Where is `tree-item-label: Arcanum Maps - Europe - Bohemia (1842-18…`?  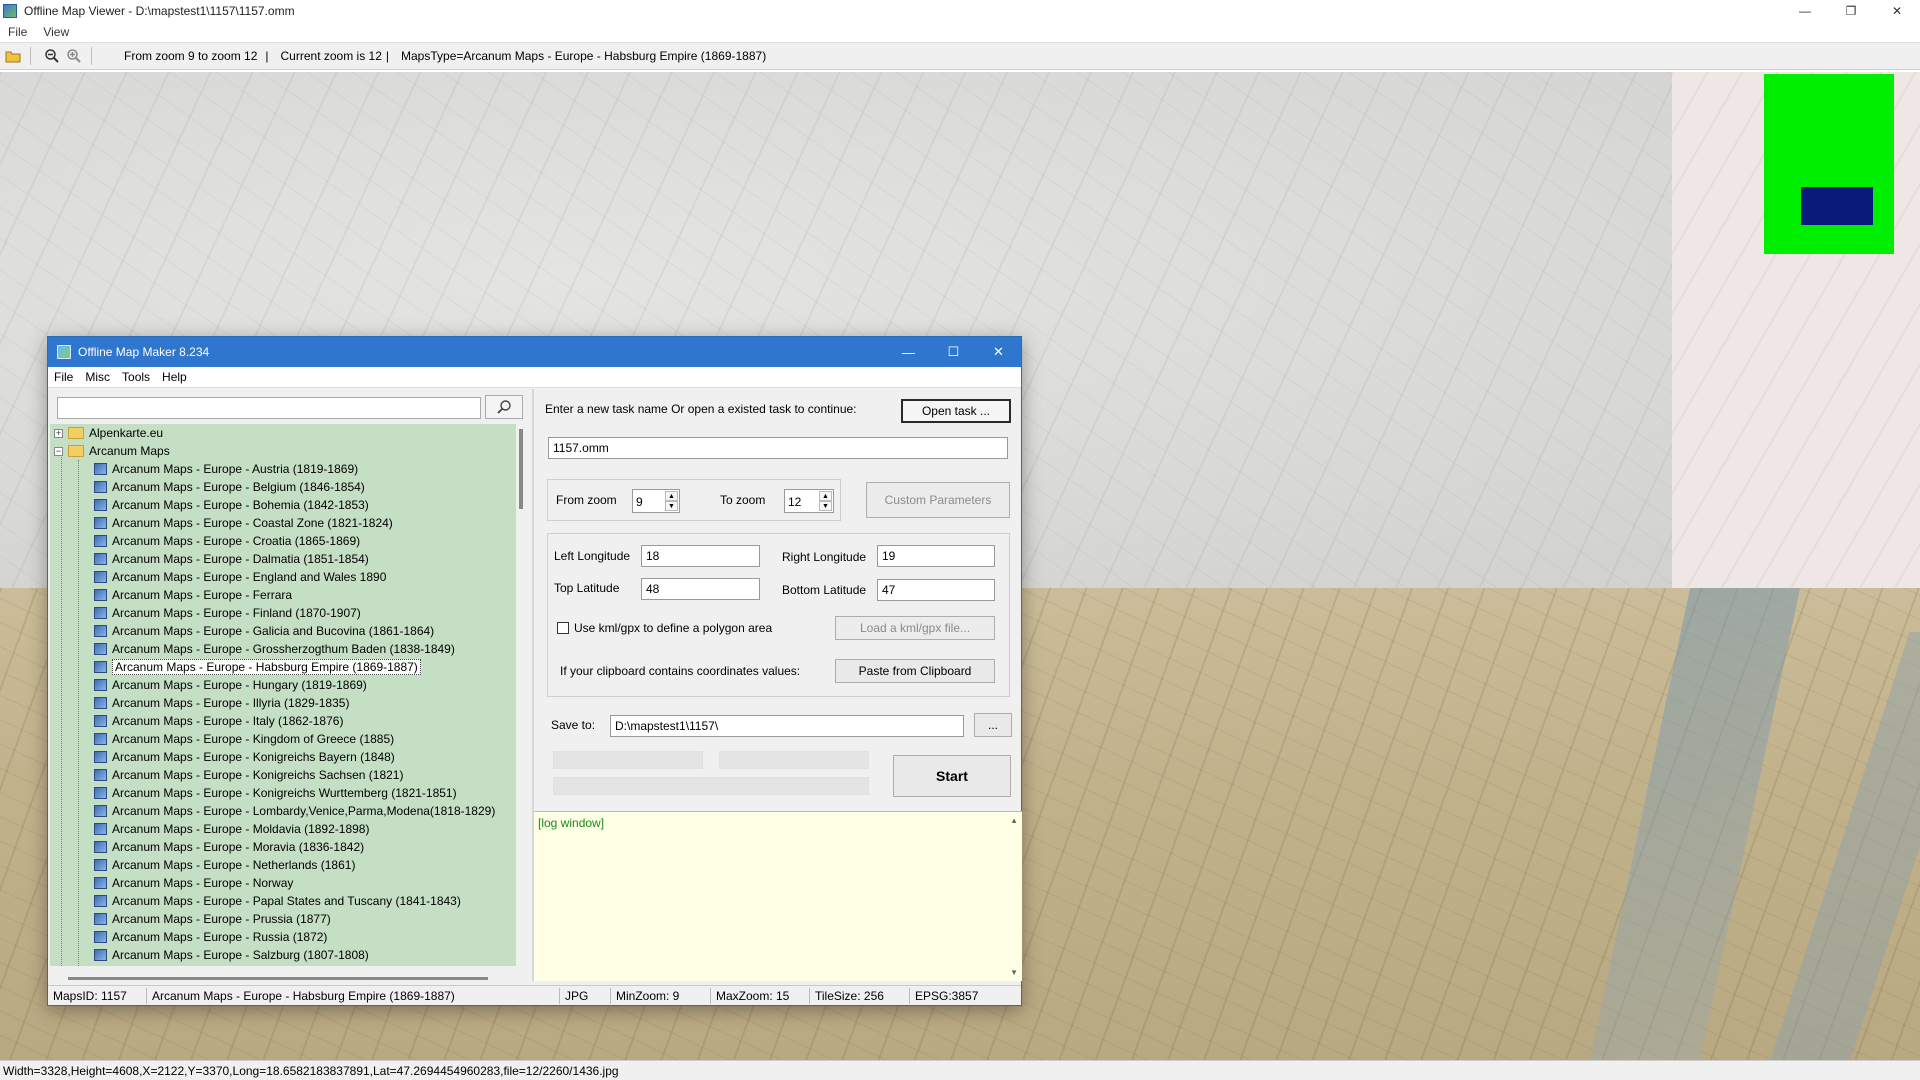
tree-item-label: Arcanum Maps - Europe - Bohemia (1842-18… is located at coordinates (240, 505).